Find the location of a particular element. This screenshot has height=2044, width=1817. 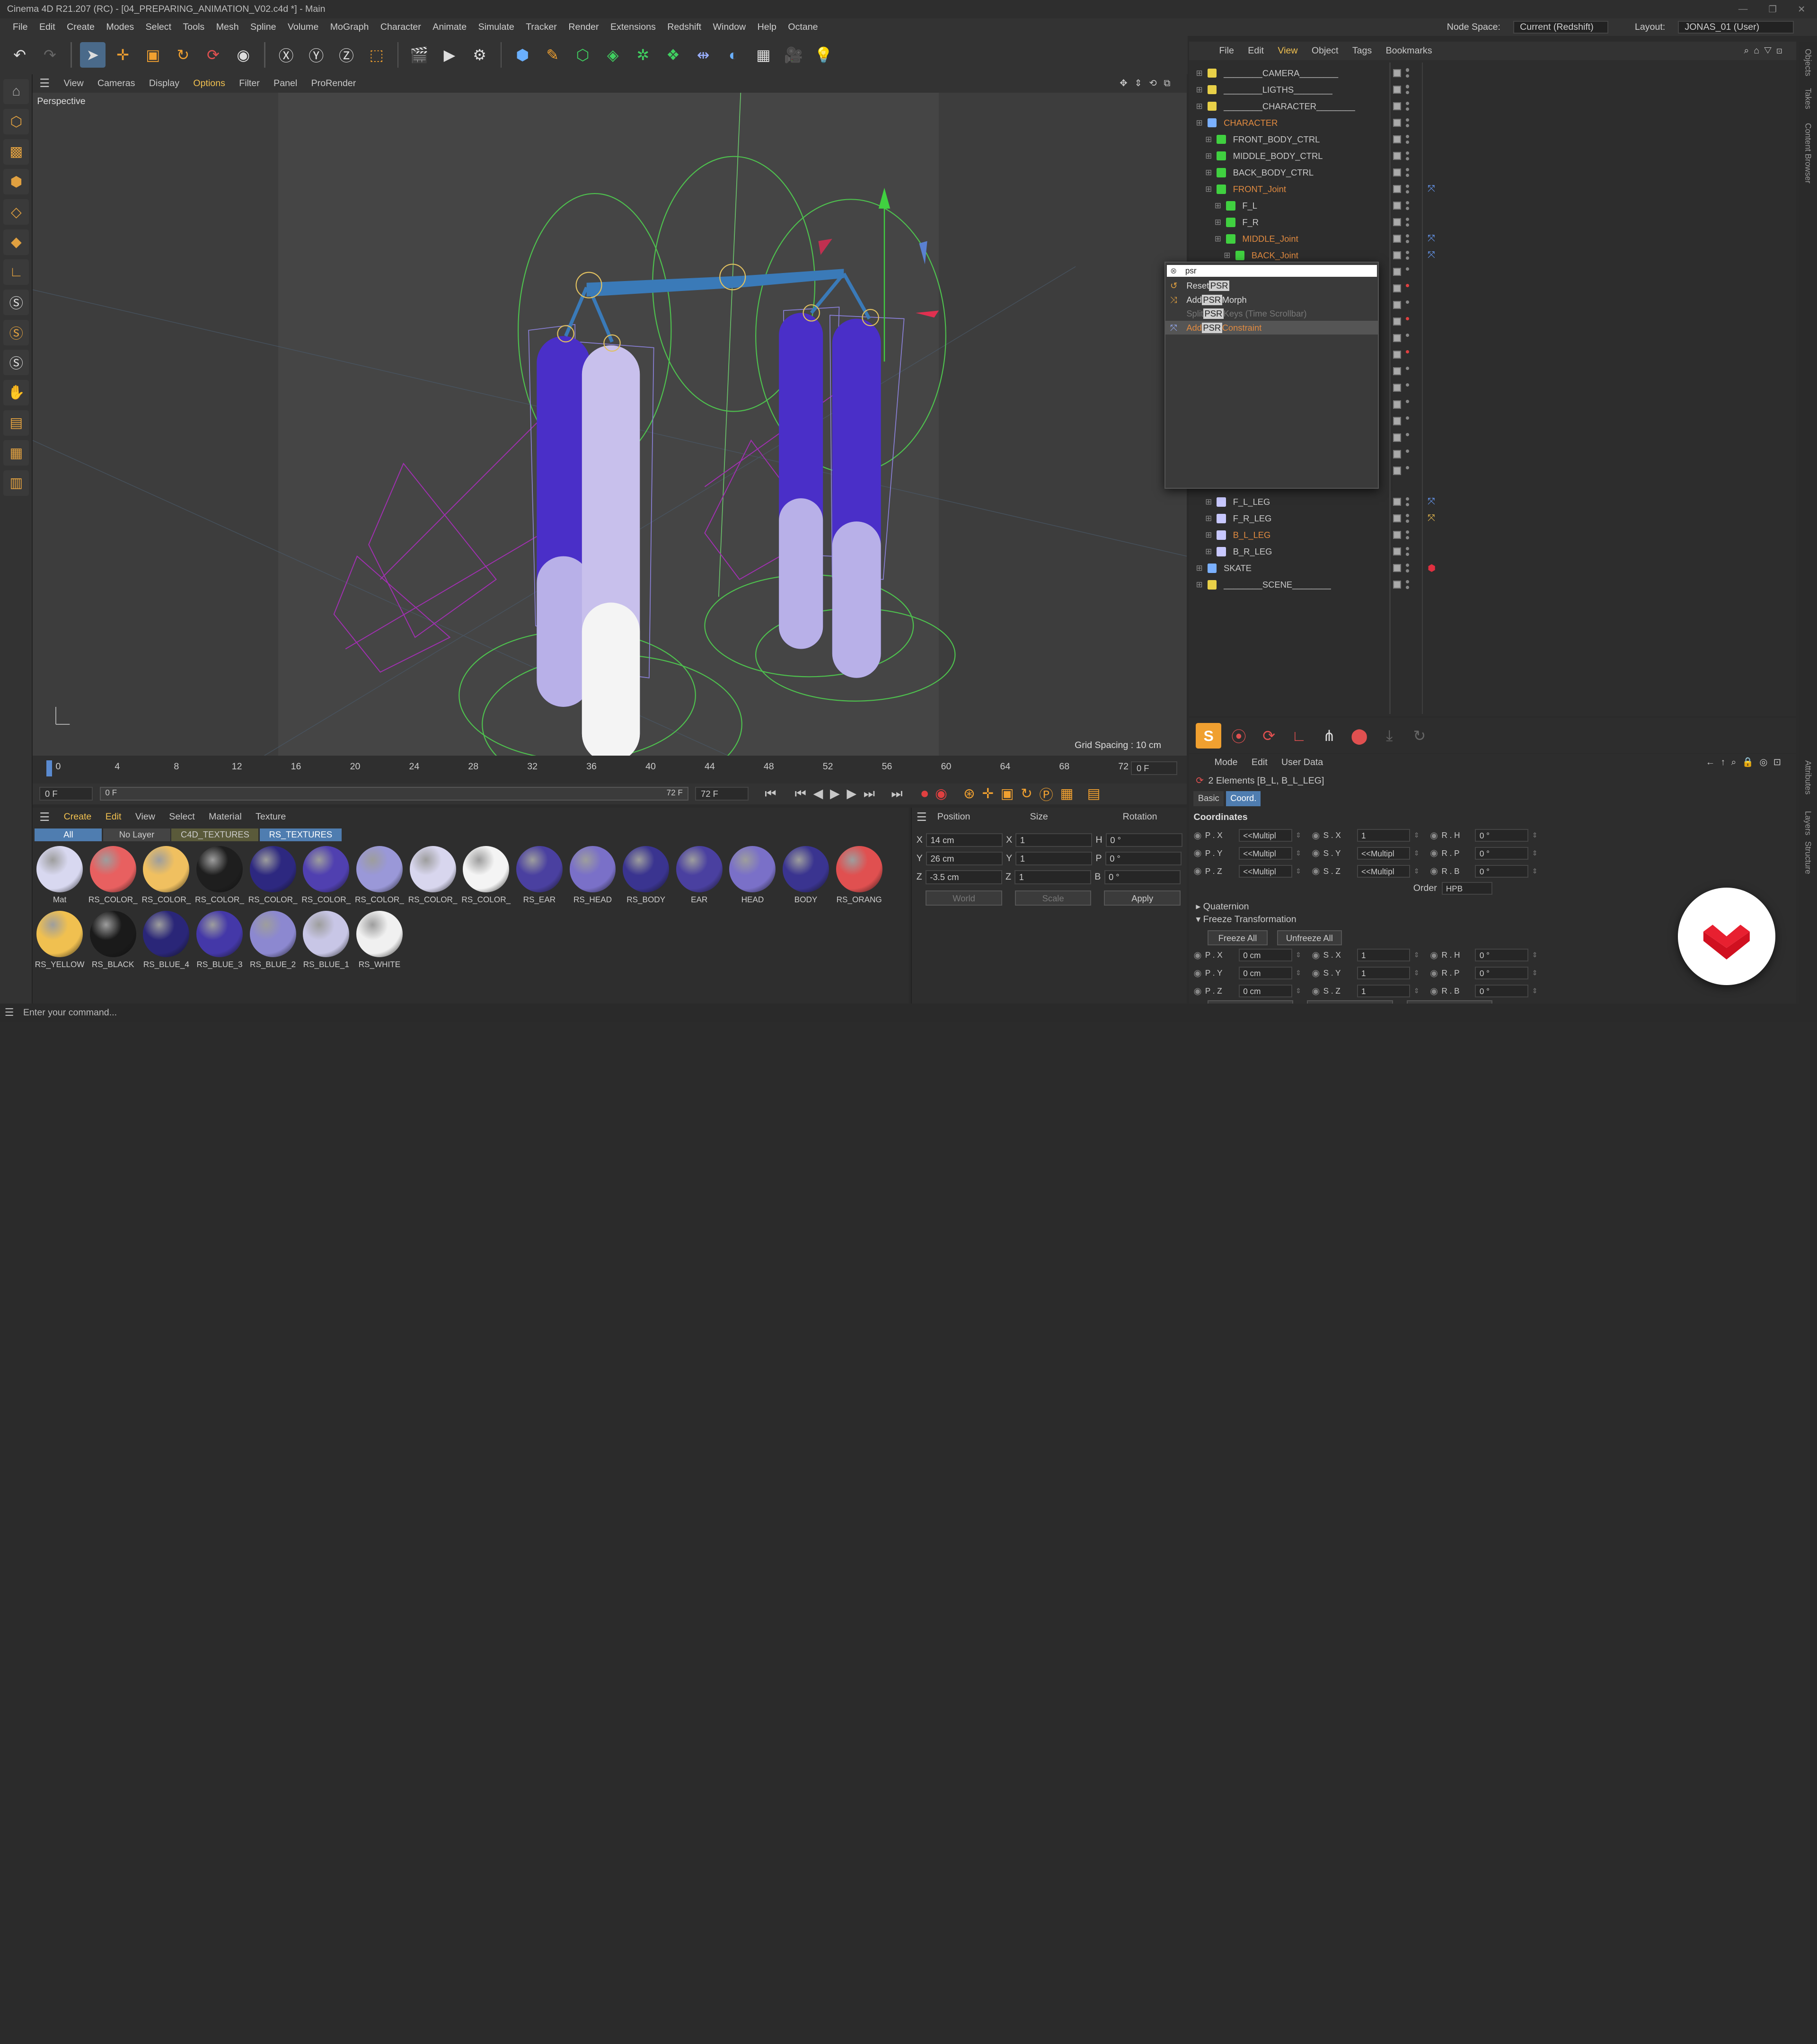

rotation-p-field: 0 ° is located at coordinates (1143, 858).